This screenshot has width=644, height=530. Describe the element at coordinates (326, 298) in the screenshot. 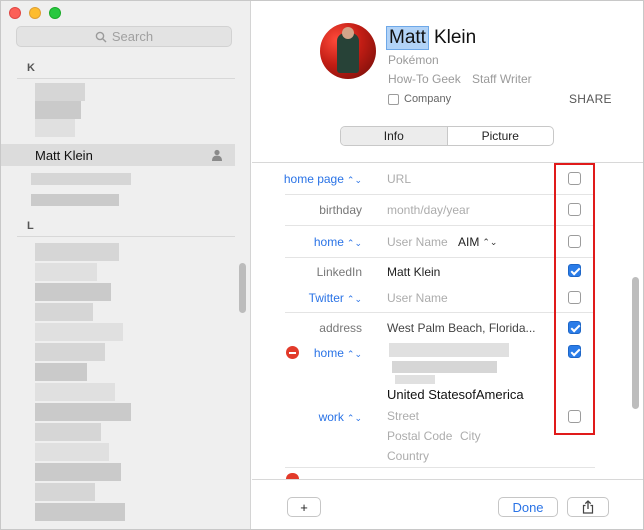

I see `twitter-label-text: Twitter` at that location.